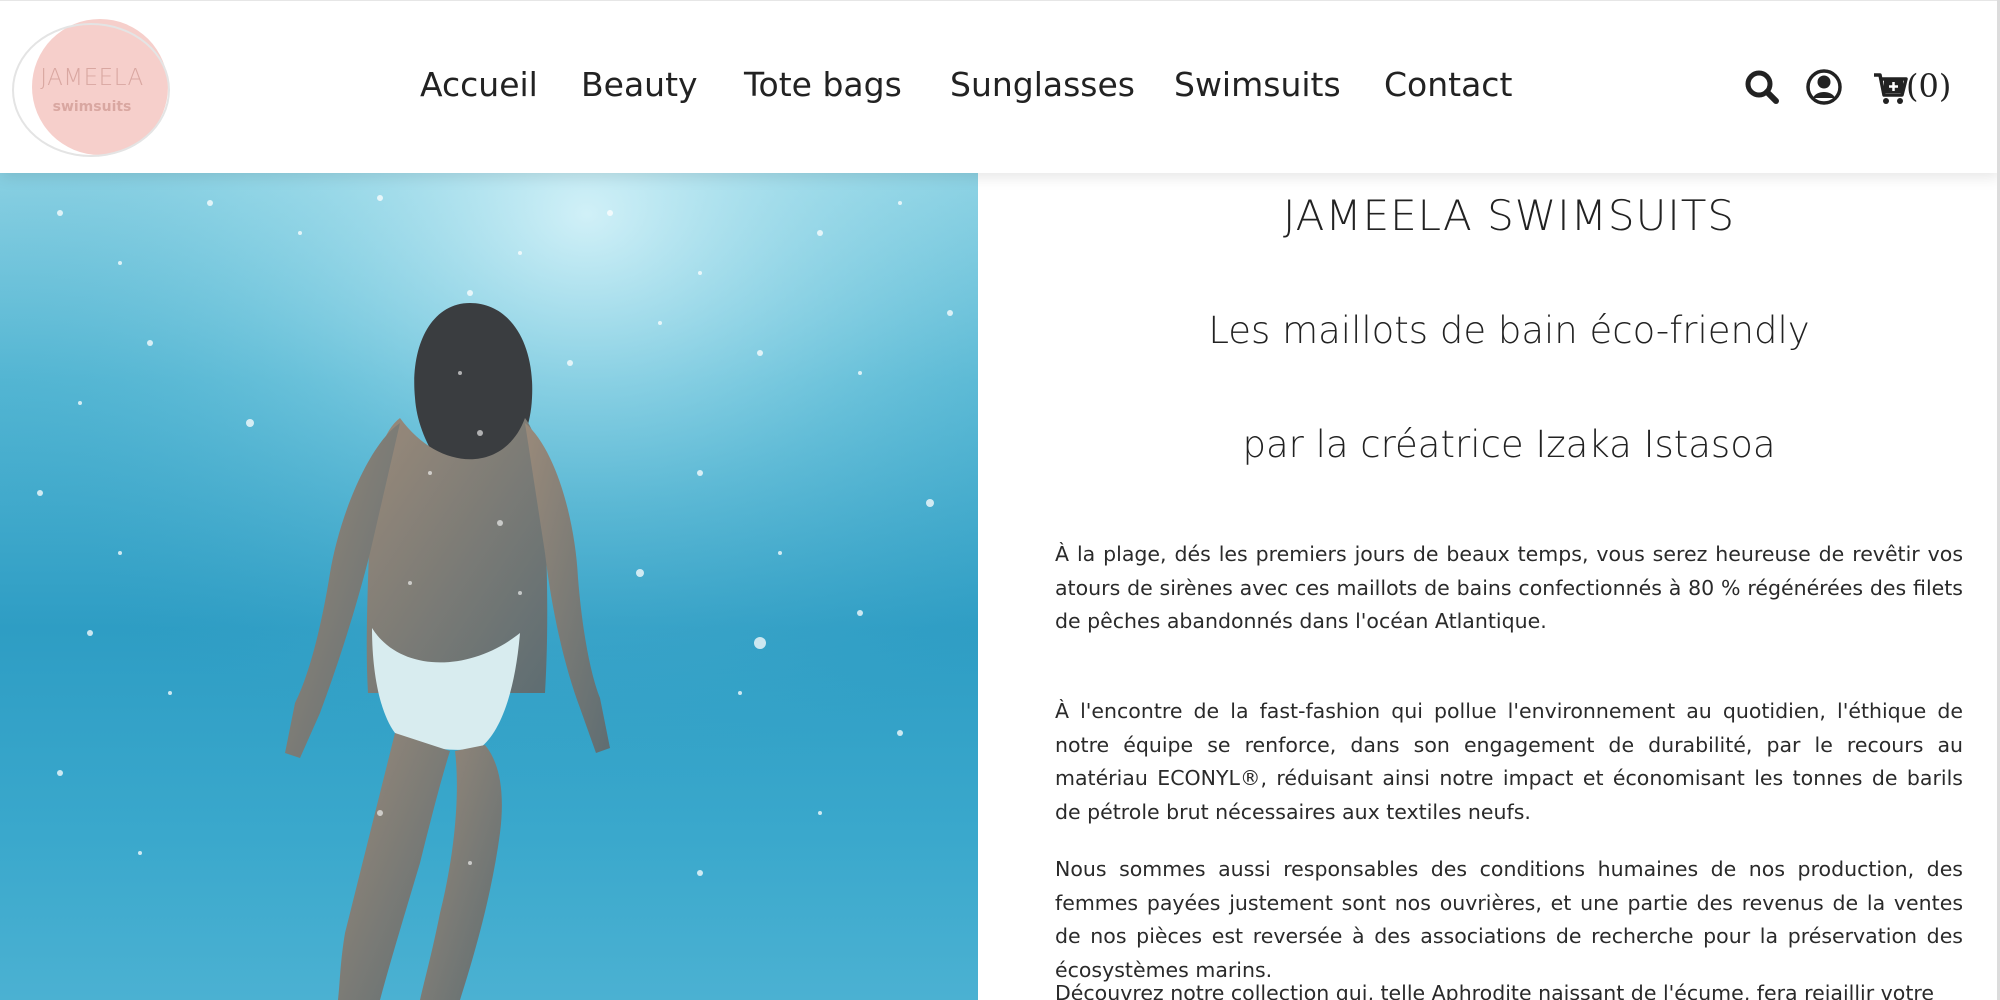 Image resolution: width=2000 pixels, height=1000 pixels. Describe the element at coordinates (1509, 215) in the screenshot. I see `page-title: JAMEELA SWIMSUITS` at that location.